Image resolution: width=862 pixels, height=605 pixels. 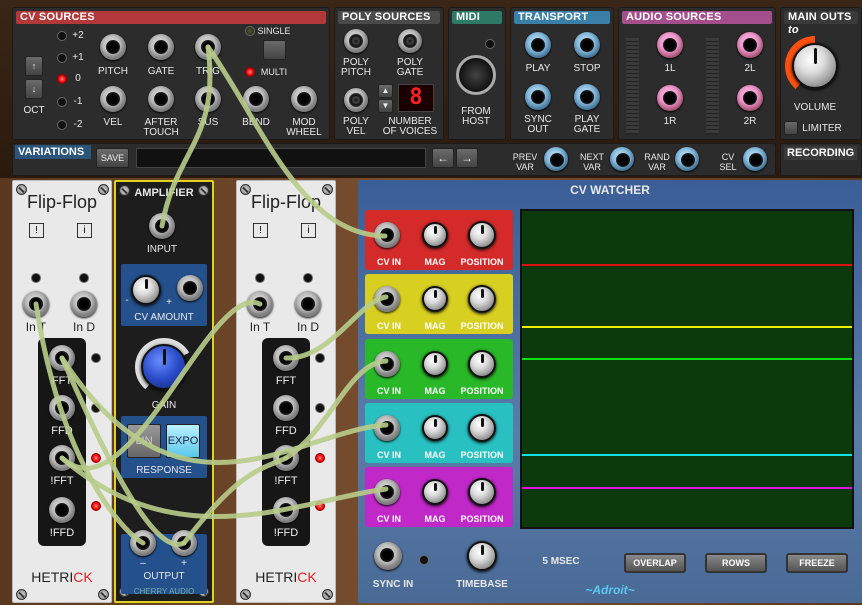 I want to click on audio-1l-jack, so click(x=670, y=45).